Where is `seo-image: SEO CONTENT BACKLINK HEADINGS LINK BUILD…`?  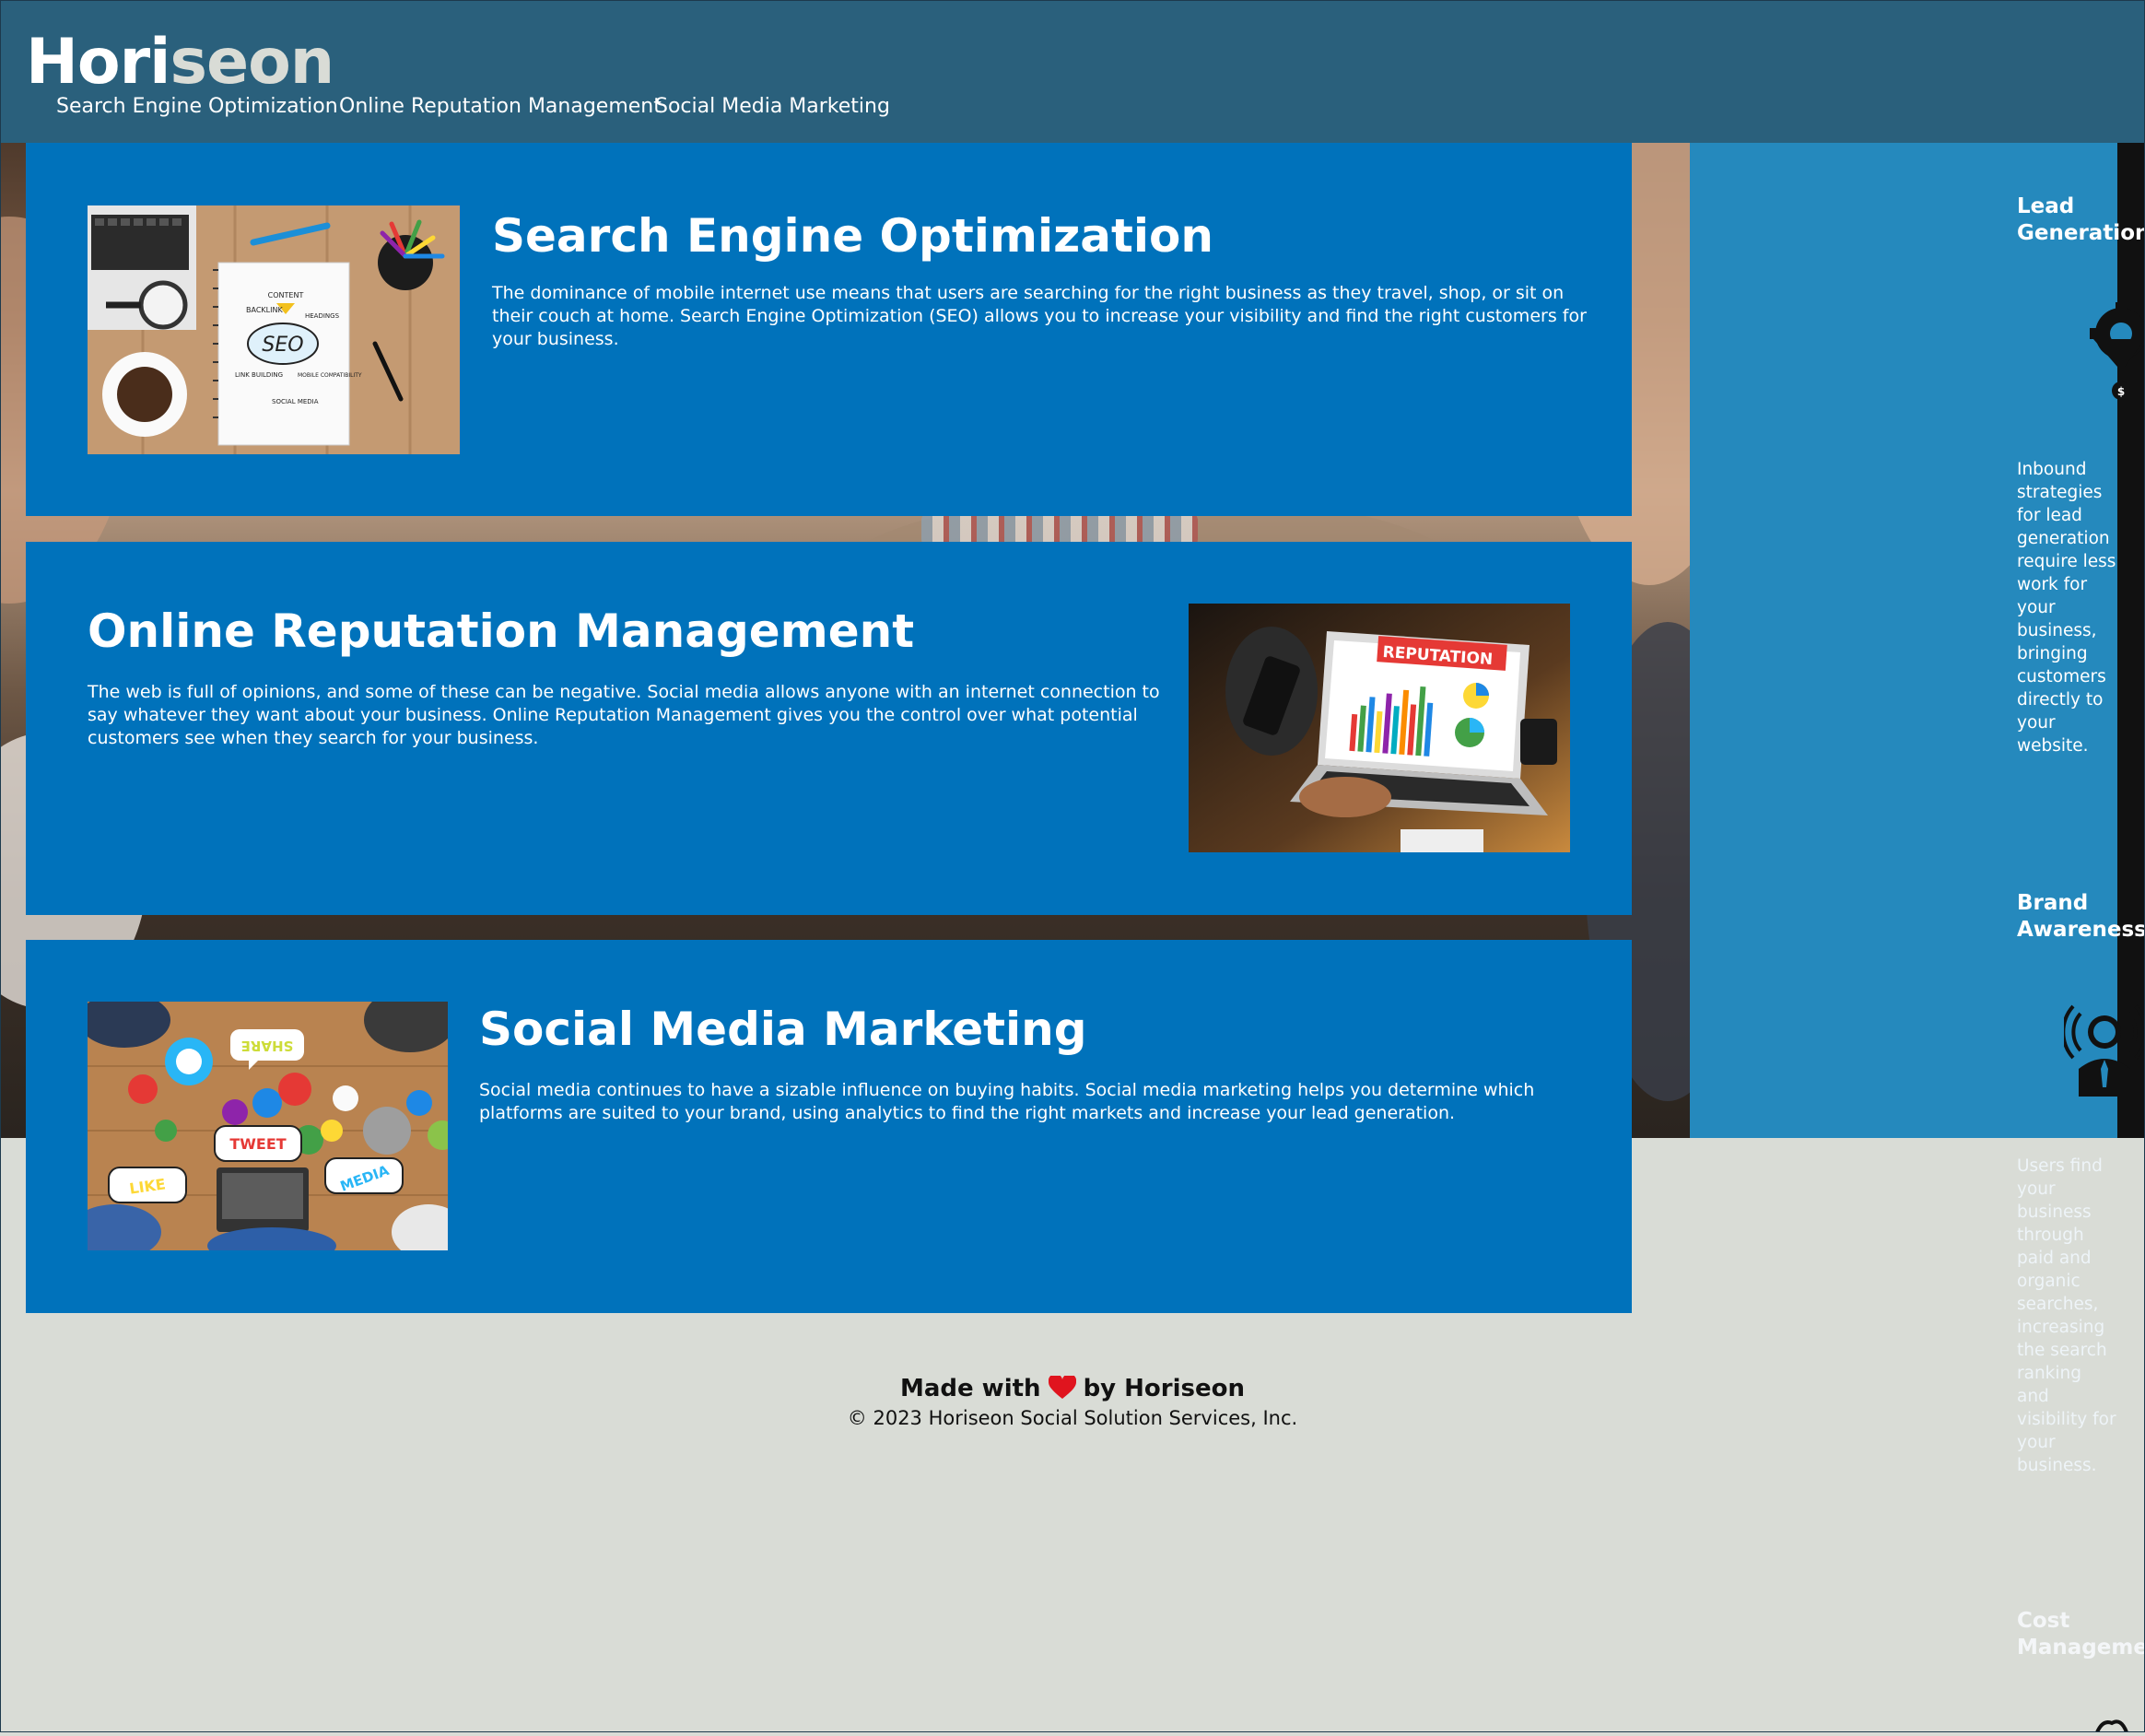
seo-image: SEO CONTENT BACKLINK HEADINGS LINK BUILD… is located at coordinates (274, 329).